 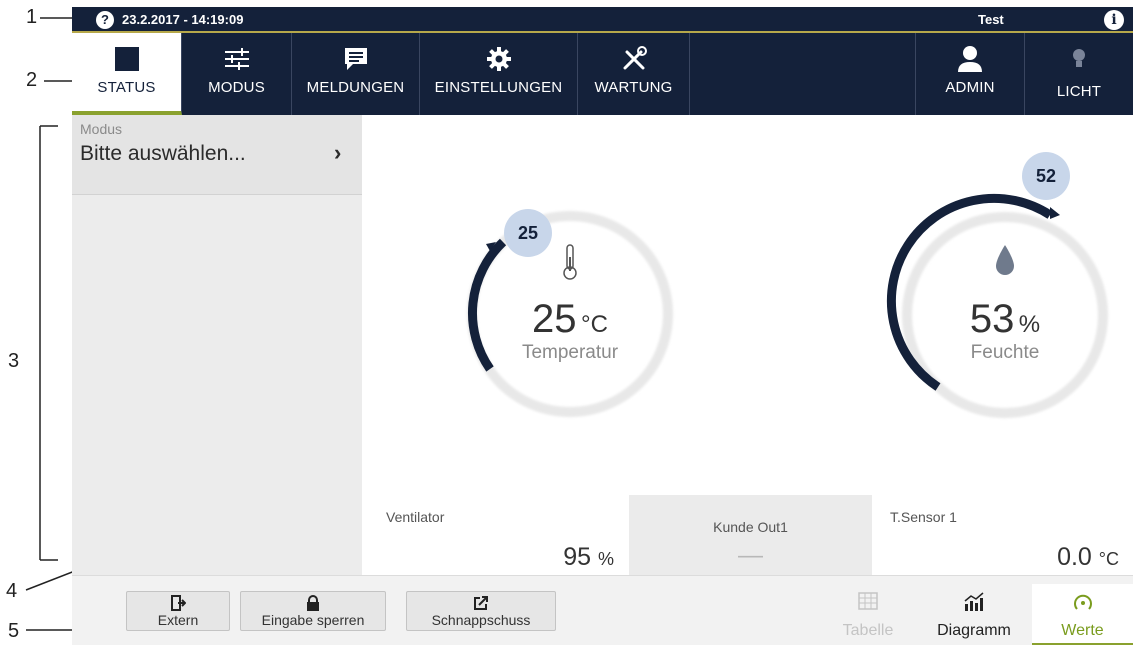 What do you see at coordinates (991, 19) in the screenshot?
I see `user-name-text: Test` at bounding box center [991, 19].